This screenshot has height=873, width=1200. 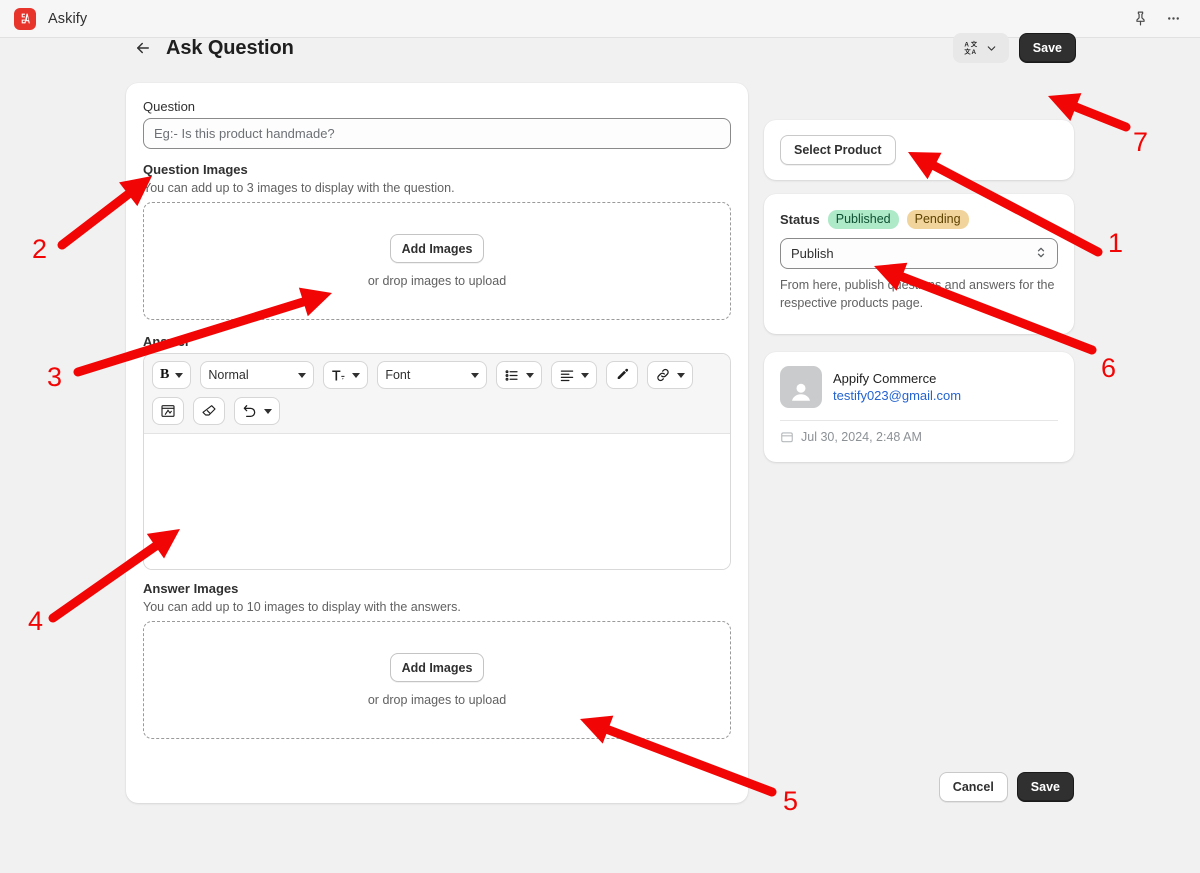 I want to click on eraser-icon, so click(x=209, y=411).